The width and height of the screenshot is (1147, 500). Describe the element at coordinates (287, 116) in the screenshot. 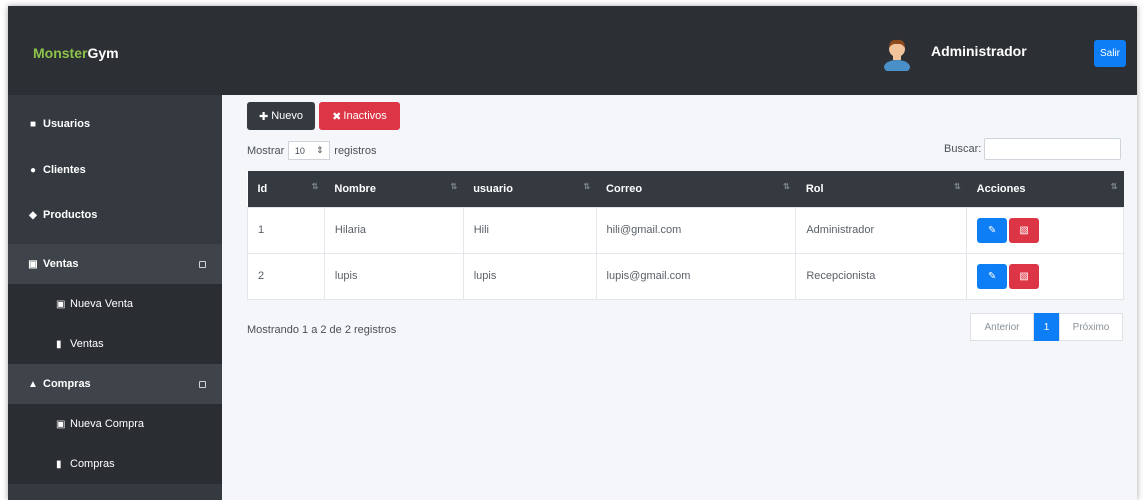

I see `new-button-label: Nuevo` at that location.